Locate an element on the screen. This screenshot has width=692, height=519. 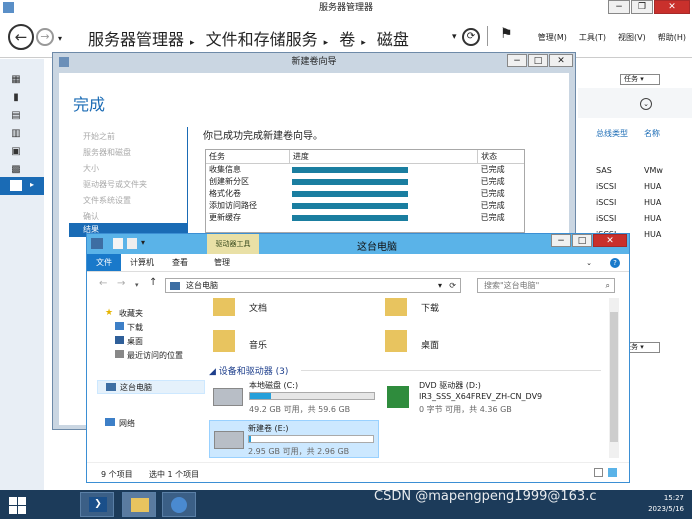
selected-count: 选中 1 个项目 is located at coordinates (174, 474).